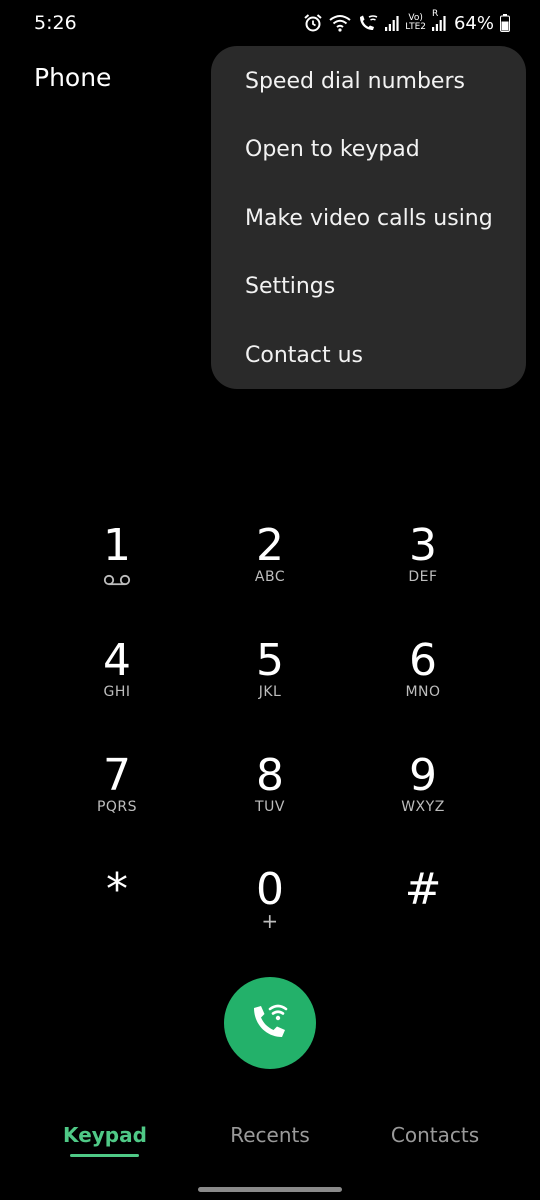 The image size is (540, 1200). I want to click on key-digit: 6, so click(423, 660).